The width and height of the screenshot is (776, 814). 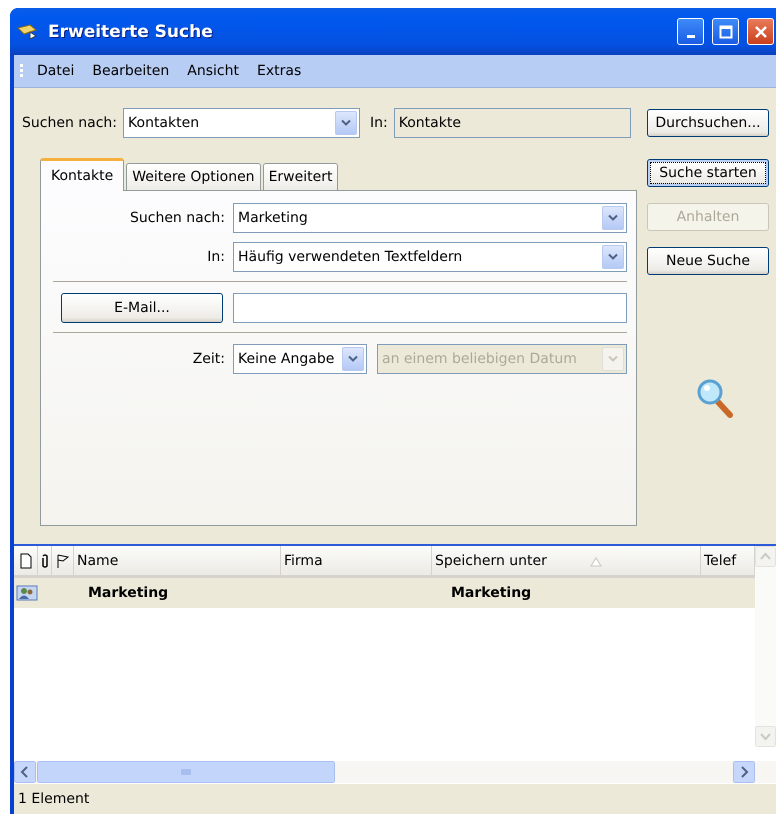 I want to click on search-icon, so click(x=716, y=399).